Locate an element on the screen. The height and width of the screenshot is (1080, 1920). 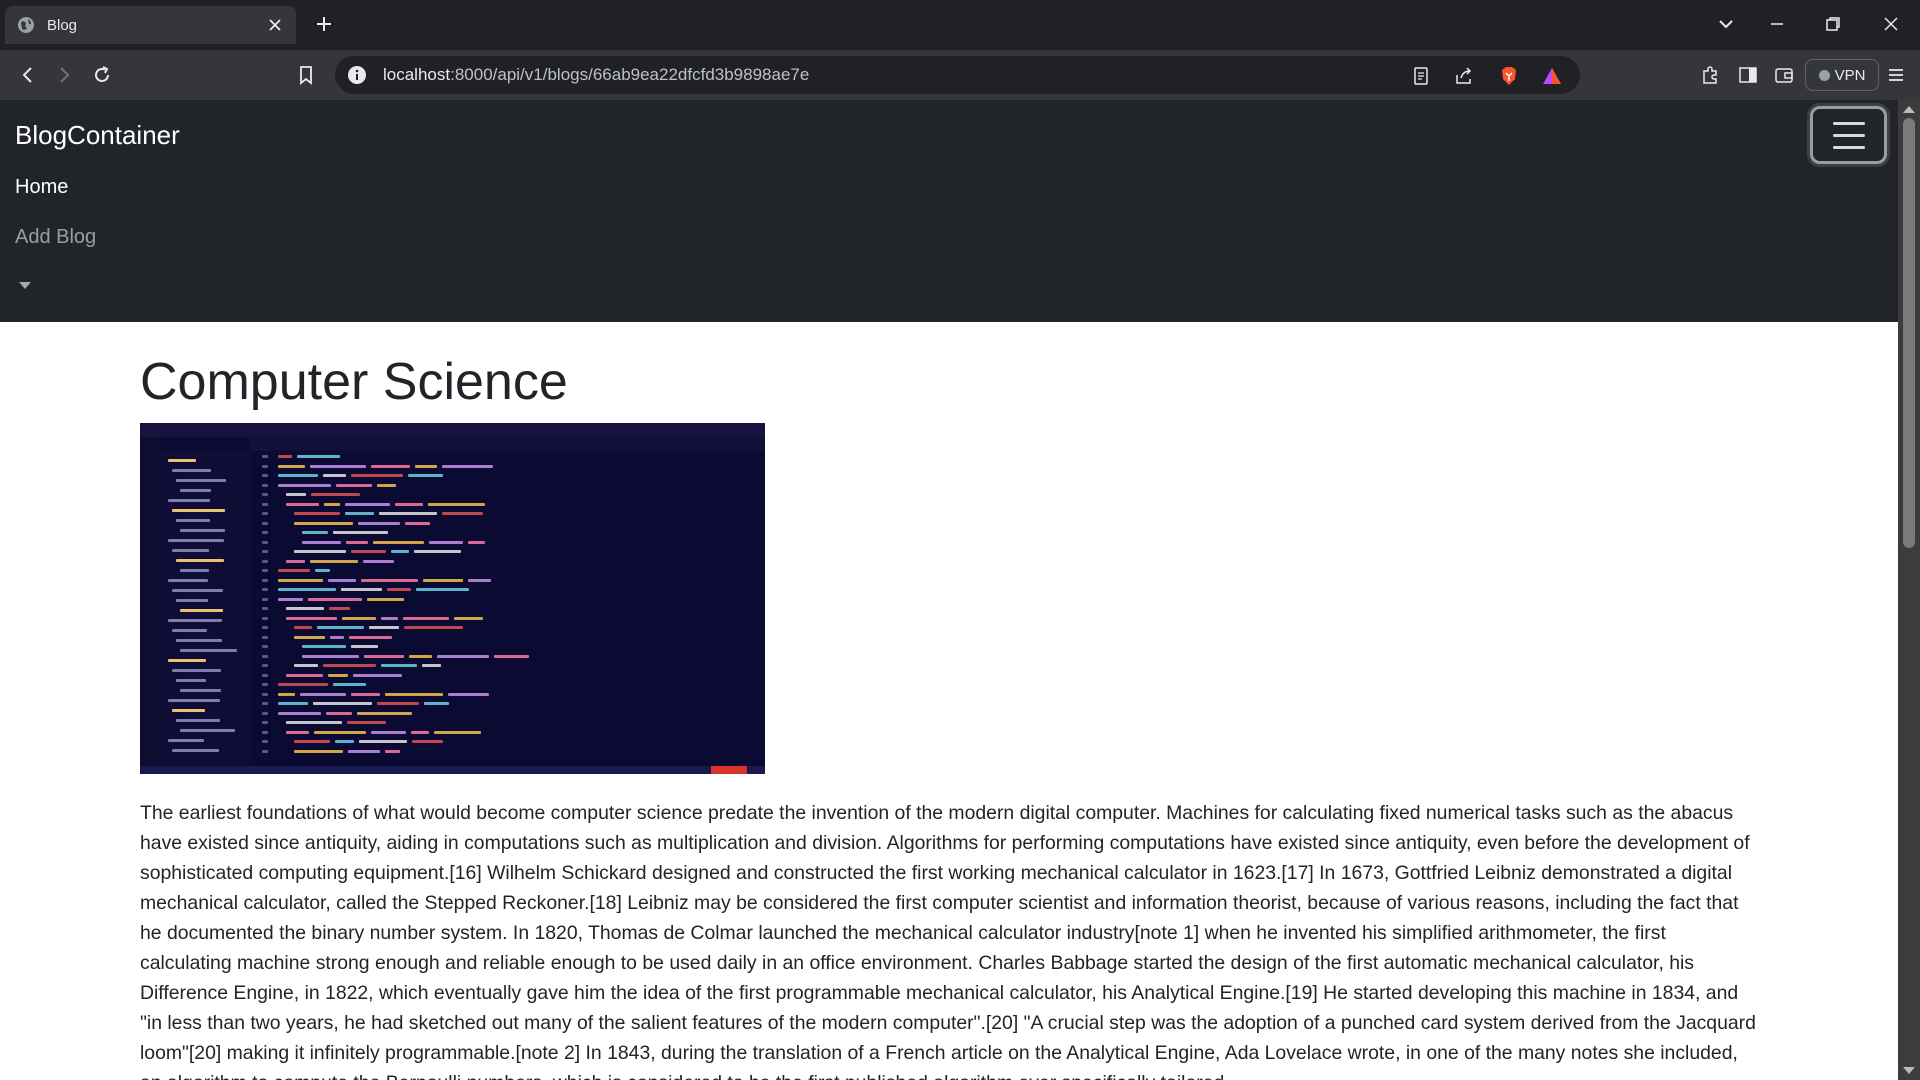
new-tab-icon is located at coordinates (324, 24).